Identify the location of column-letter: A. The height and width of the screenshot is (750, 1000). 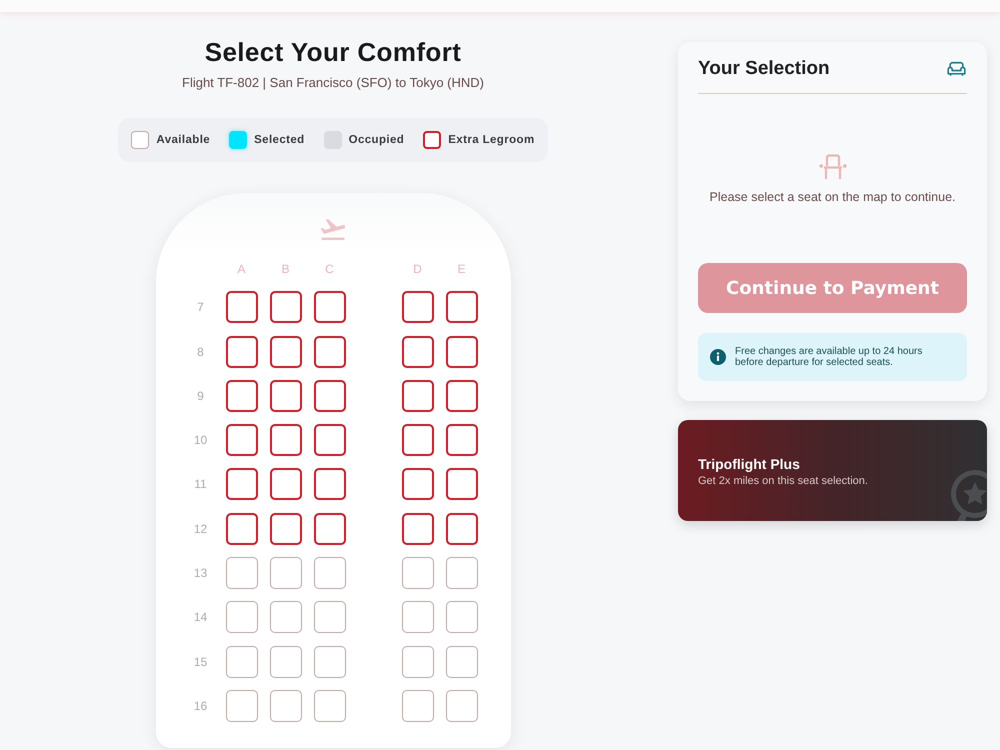
(241, 269).